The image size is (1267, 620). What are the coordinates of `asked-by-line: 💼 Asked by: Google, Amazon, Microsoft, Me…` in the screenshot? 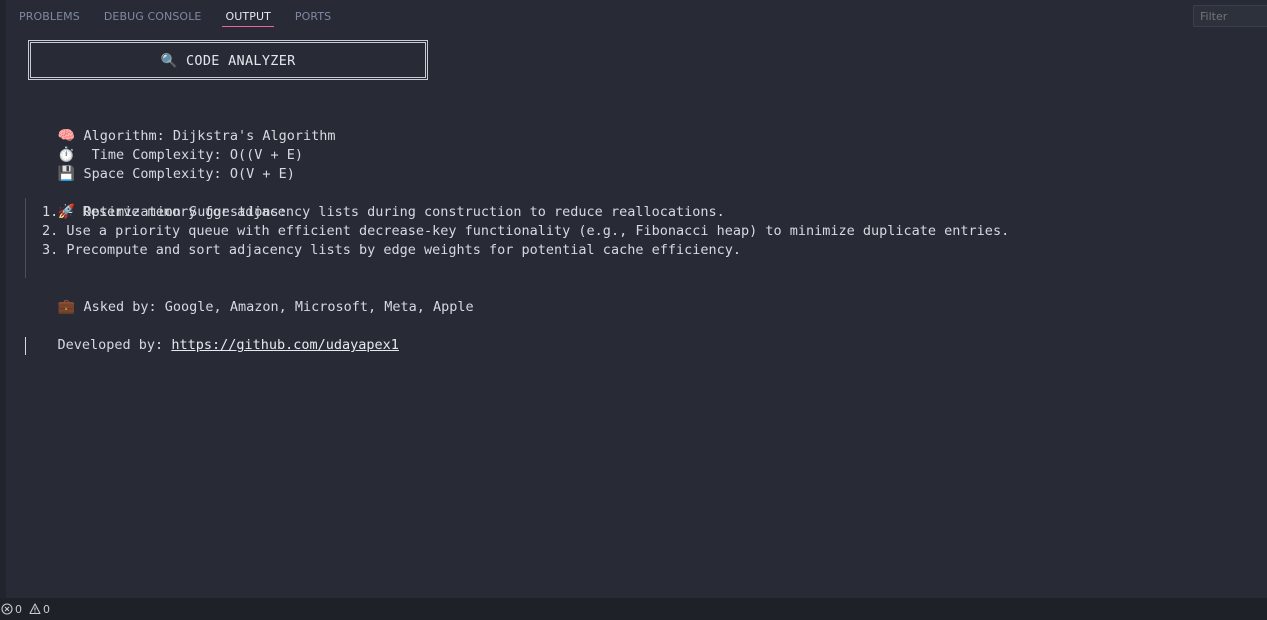 It's located at (249, 297).